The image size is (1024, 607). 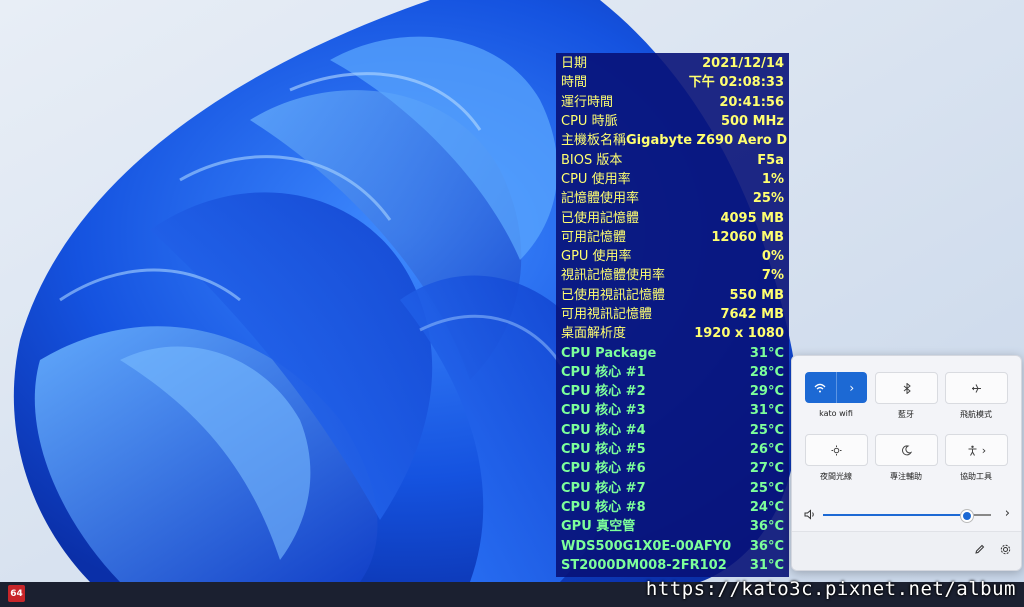 I want to click on volume-slider, so click(x=907, y=516).